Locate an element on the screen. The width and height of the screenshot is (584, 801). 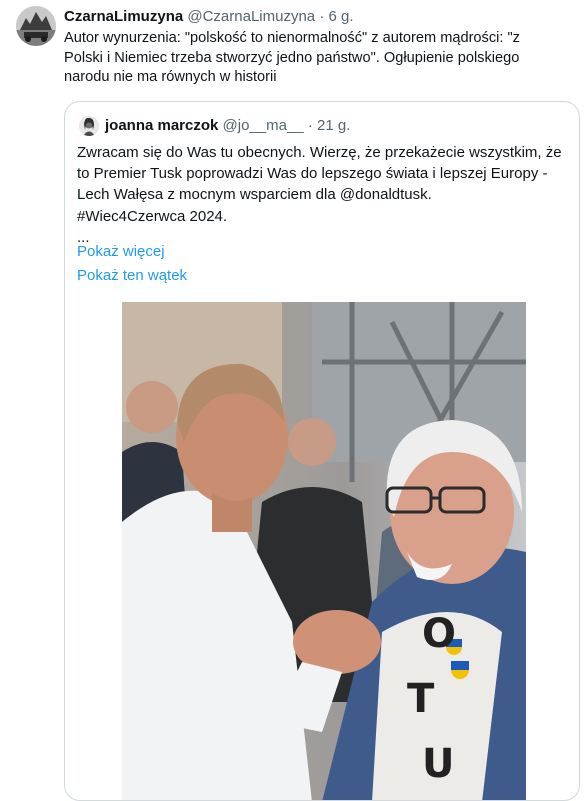
quote-author-name: joanna marczok is located at coordinates (161, 125).